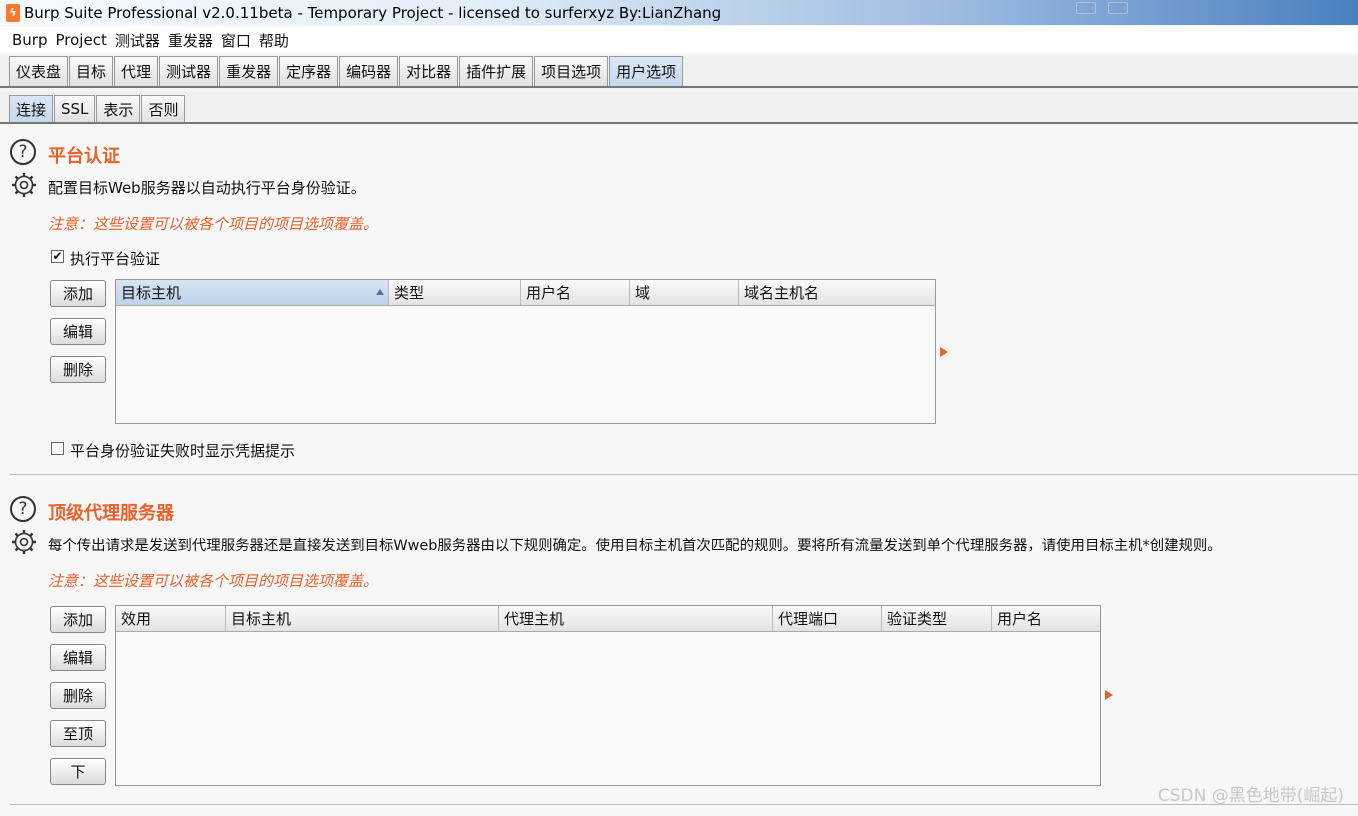 The height and width of the screenshot is (816, 1358). Describe the element at coordinates (525, 351) in the screenshot. I see `platform-auth-table: 目标主机 类型 用户名 域 域名主机名` at that location.